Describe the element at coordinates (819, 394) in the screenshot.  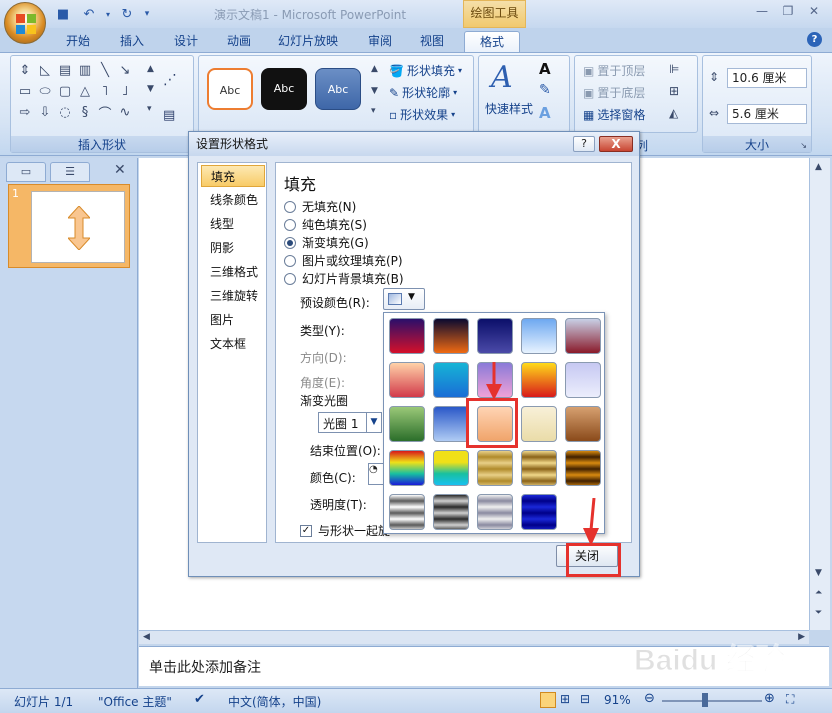
I see `vertical-scrollbar: ▲ ▼ ⏶ ⏷` at that location.